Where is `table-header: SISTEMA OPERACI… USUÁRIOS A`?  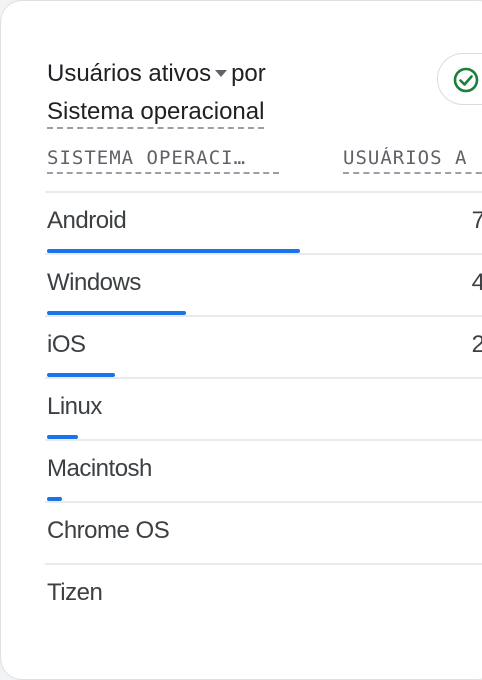 table-header: SISTEMA OPERACI… USUÁRIOS A is located at coordinates (264, 160).